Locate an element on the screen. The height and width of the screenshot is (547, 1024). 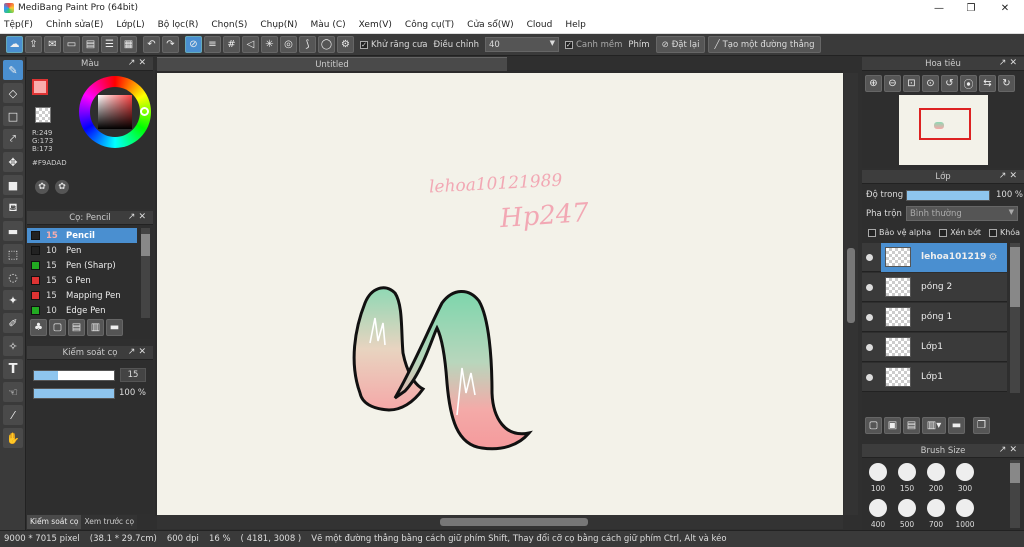
gear-icon: ⚙ is located at coordinates (992, 257).